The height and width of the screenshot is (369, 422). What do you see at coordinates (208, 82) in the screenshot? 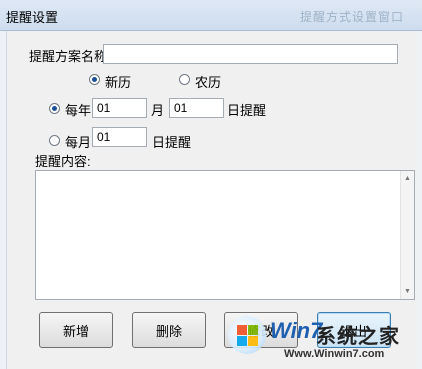
I see `lunar-calendar-label: 农历` at bounding box center [208, 82].